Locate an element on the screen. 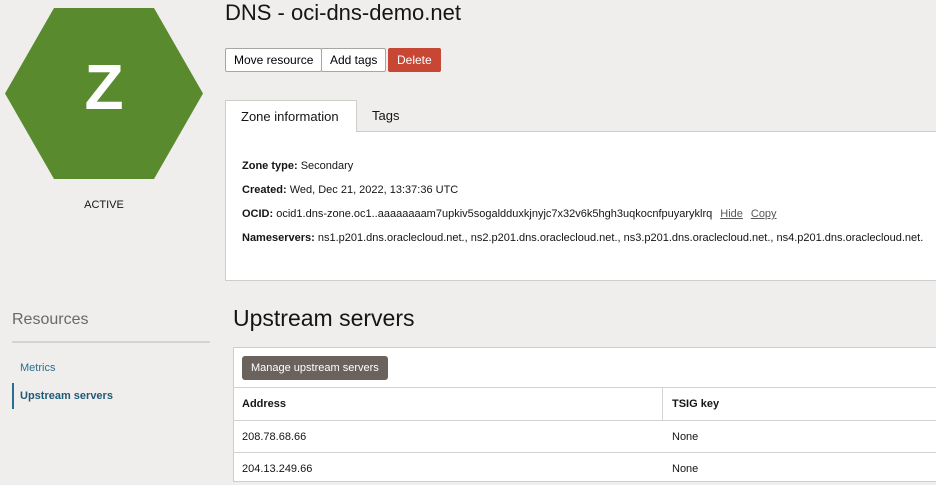 The width and height of the screenshot is (936, 485). address-cell: 204.13.249.66 is located at coordinates (277, 469).